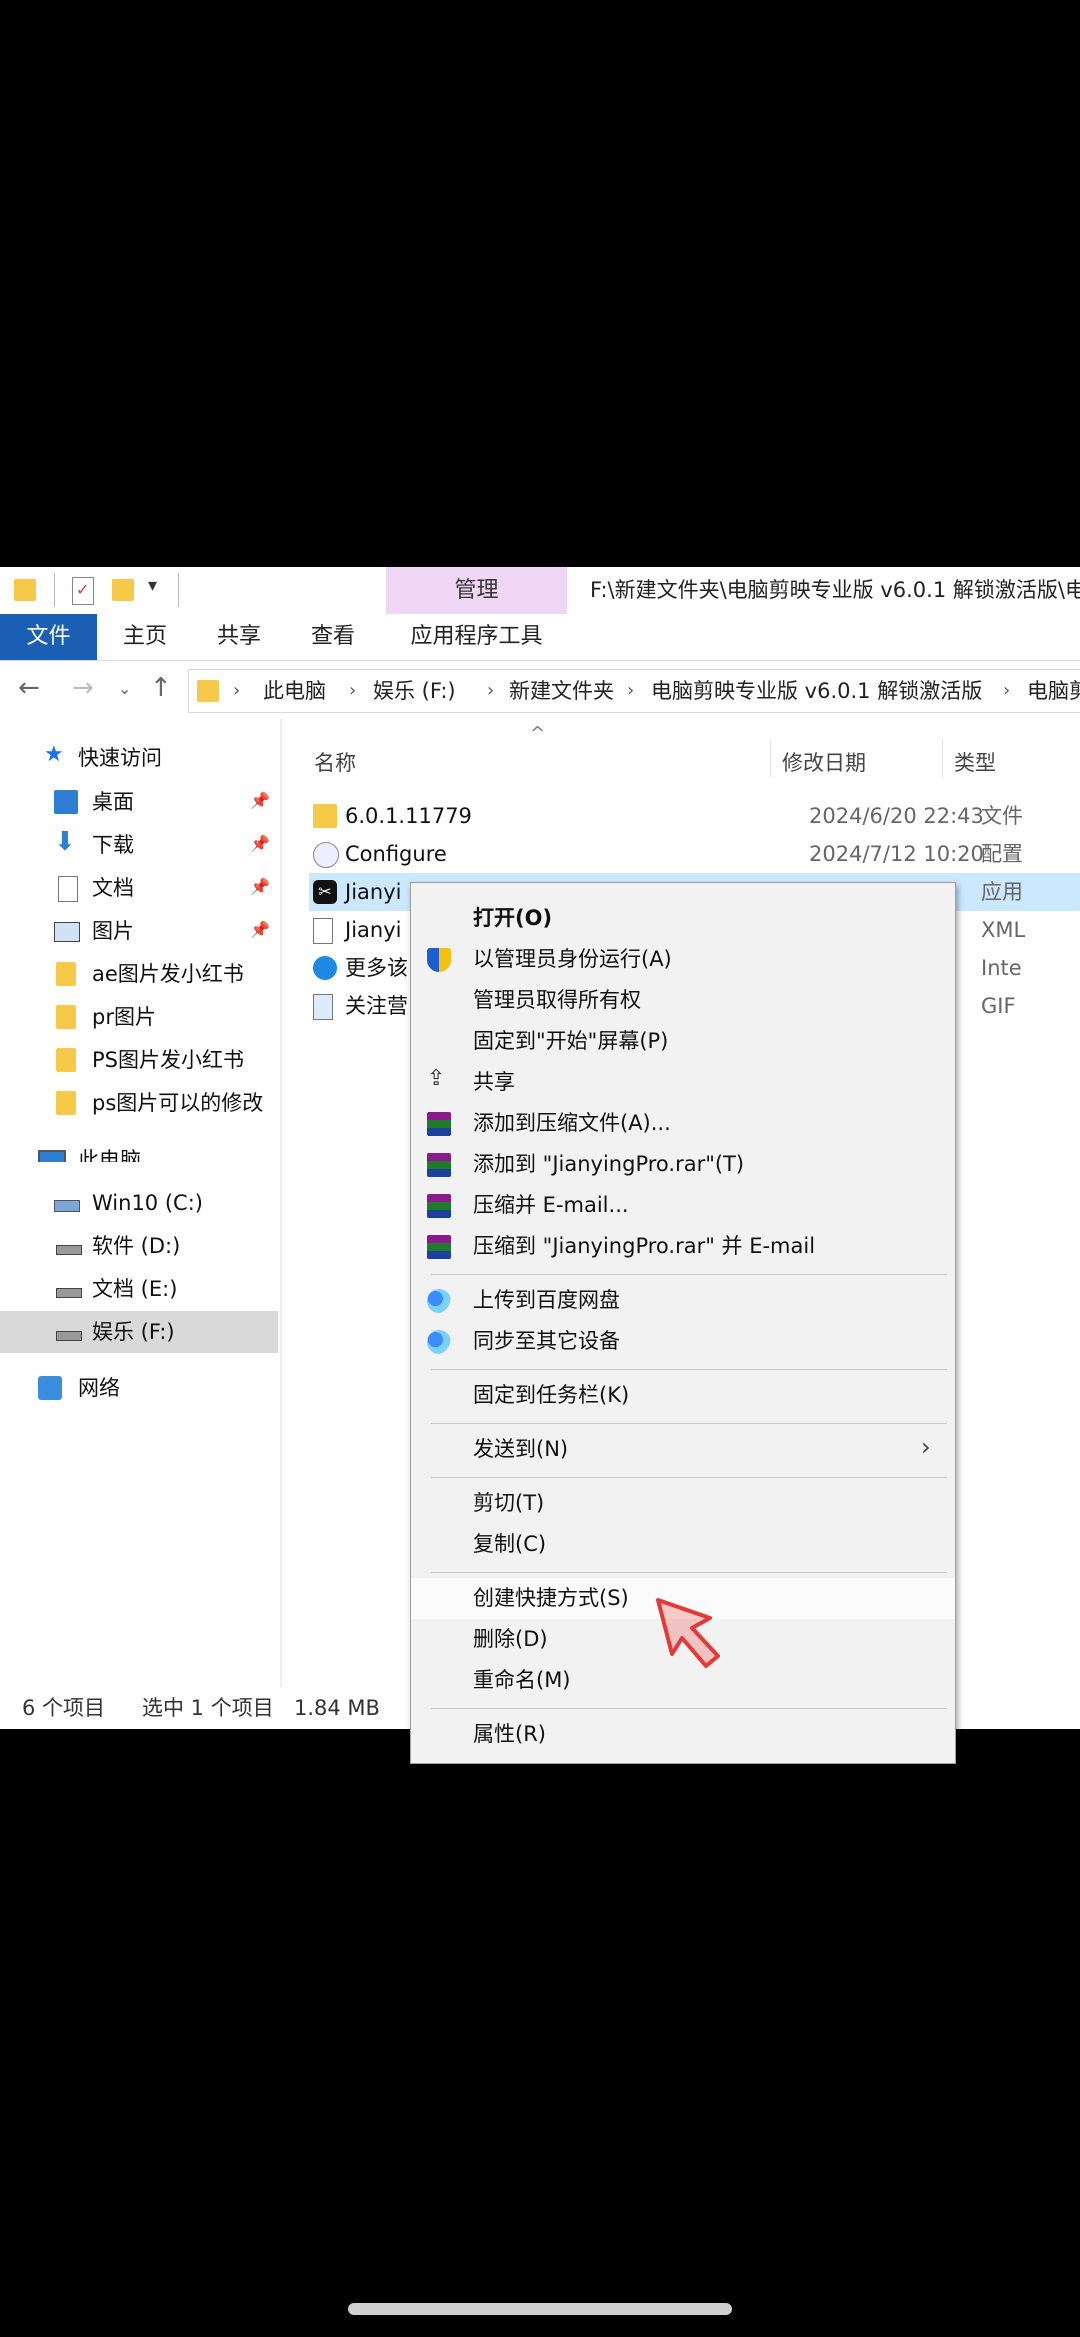 The image size is (1080, 2337). Describe the element at coordinates (998, 1006) in the screenshot. I see `file-type: GIF` at that location.